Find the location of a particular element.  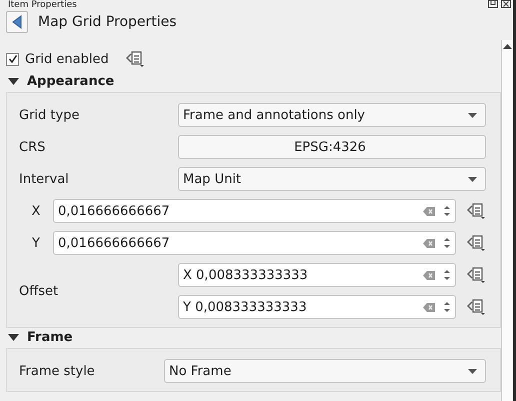

float-icon is located at coordinates (493, 4).